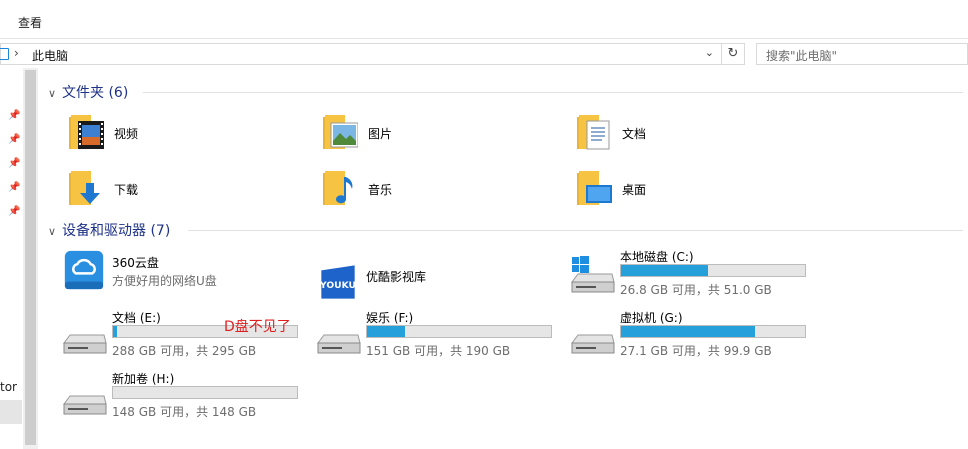 The width and height of the screenshot is (968, 449). What do you see at coordinates (164, 281) in the screenshot?
I see `drive-subtitle: 方便好用的网络U盘` at bounding box center [164, 281].